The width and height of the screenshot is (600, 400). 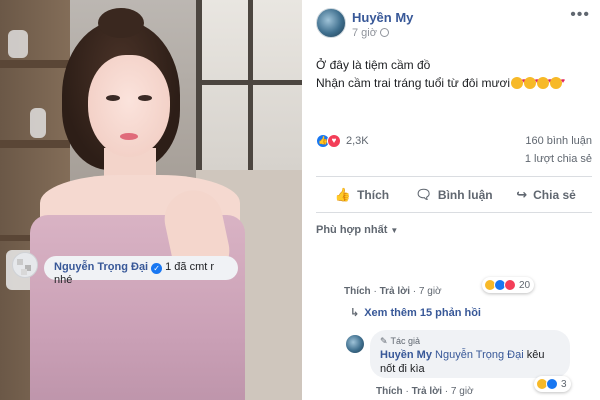 I want to click on reply-reply-link: Trả lời, so click(x=427, y=391).